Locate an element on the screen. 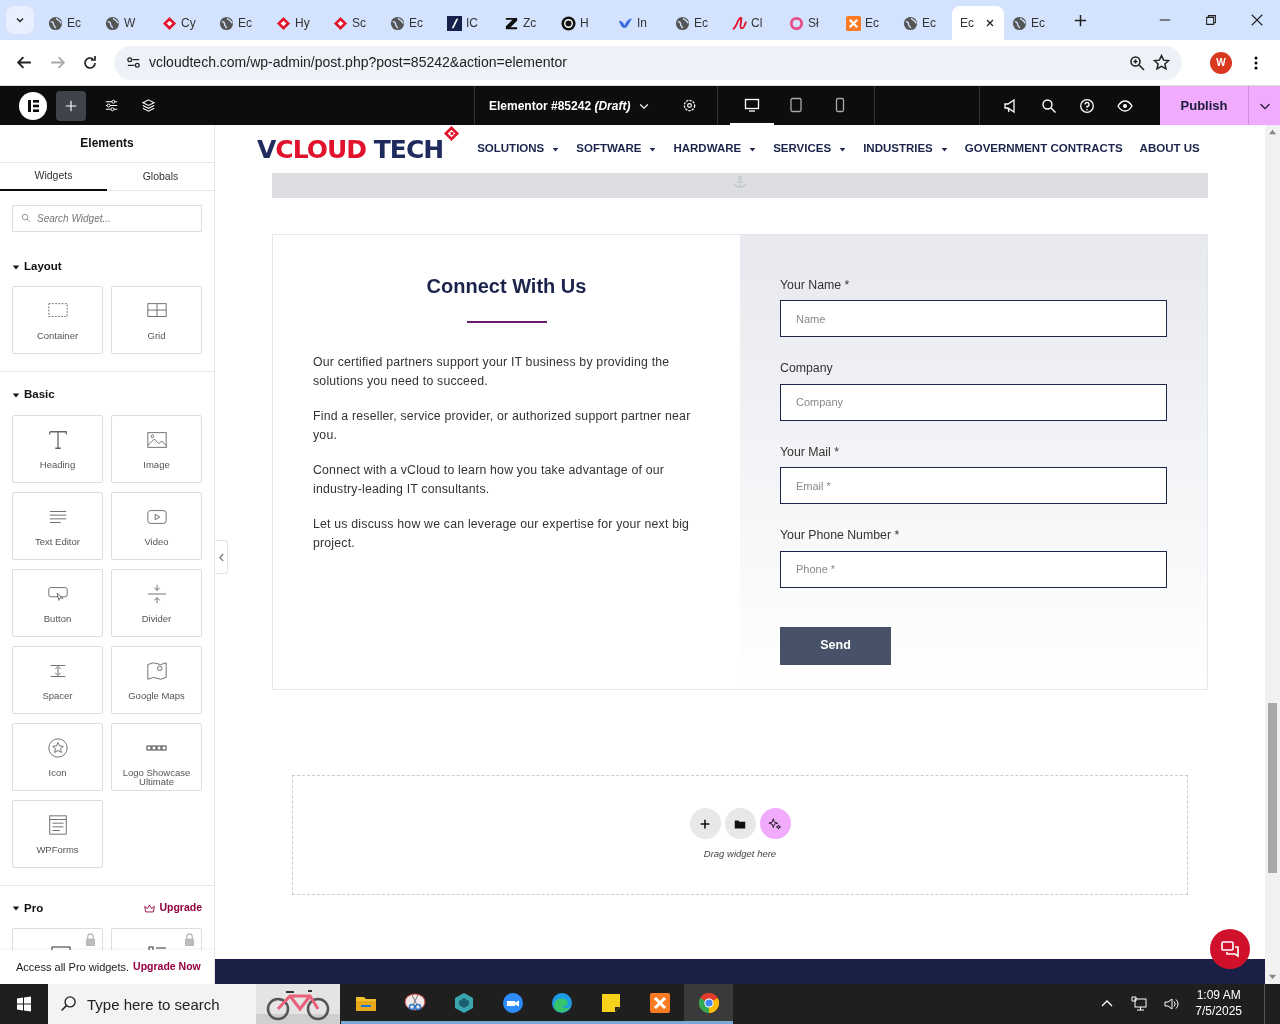 Image resolution: width=1280 pixels, height=1024 pixels. panel-title: Elements is located at coordinates (107, 143).